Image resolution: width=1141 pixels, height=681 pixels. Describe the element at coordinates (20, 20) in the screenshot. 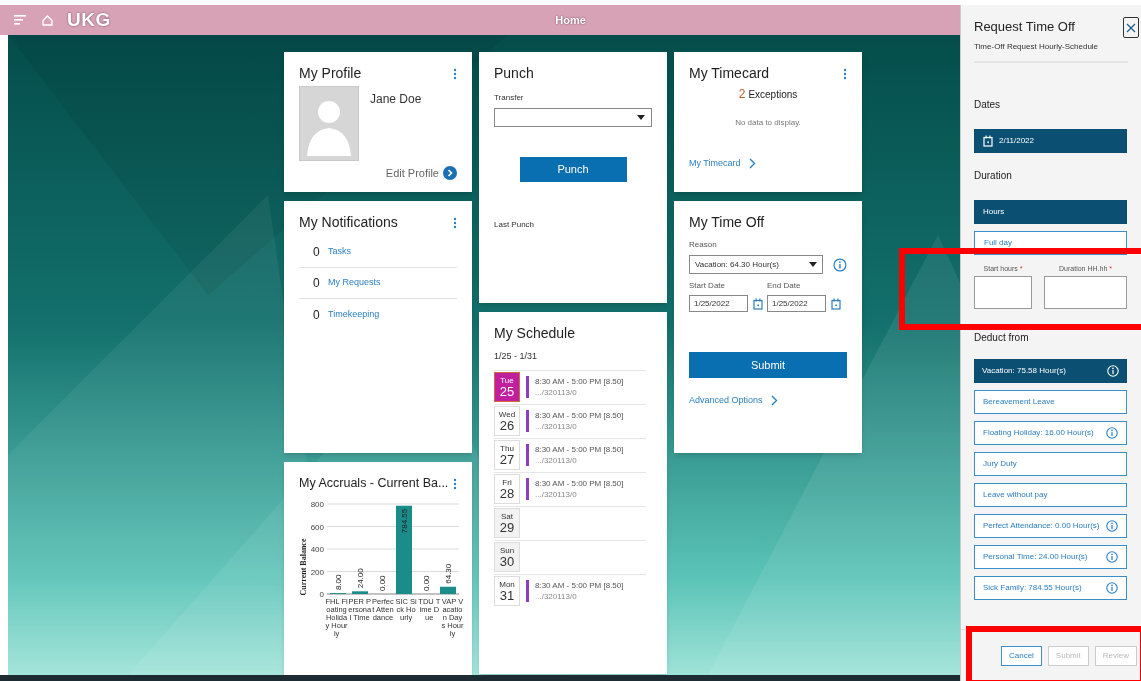

I see `menu-icon` at that location.